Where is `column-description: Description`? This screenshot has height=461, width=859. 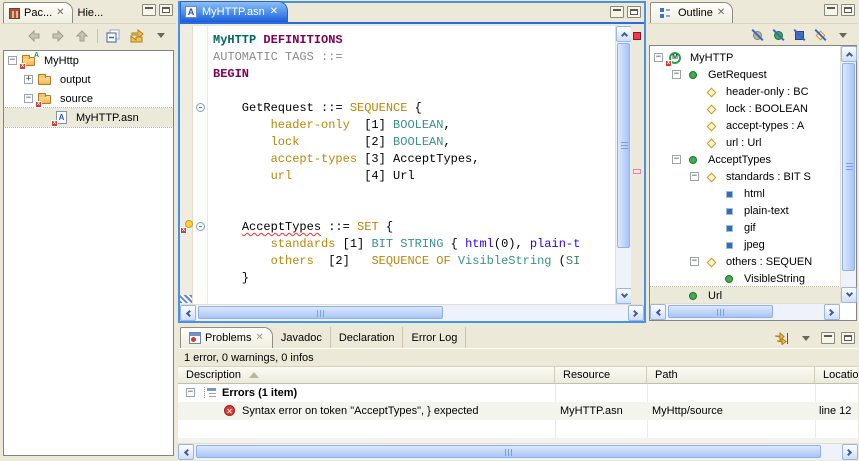 column-description: Description is located at coordinates (366, 375).